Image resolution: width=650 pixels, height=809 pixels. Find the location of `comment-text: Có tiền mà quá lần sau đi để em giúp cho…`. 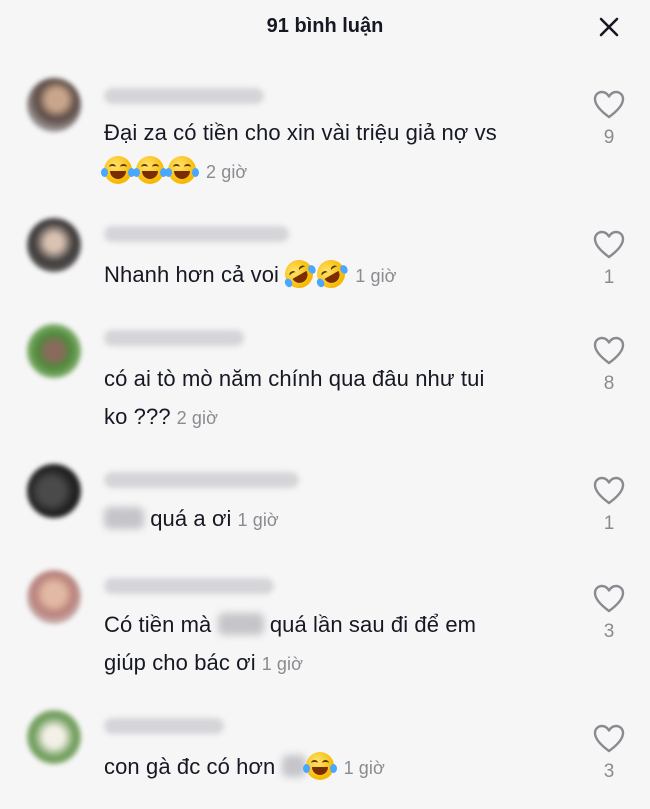

comment-text: Có tiền mà quá lần sau đi để em giúp cho… is located at coordinates (334, 644).